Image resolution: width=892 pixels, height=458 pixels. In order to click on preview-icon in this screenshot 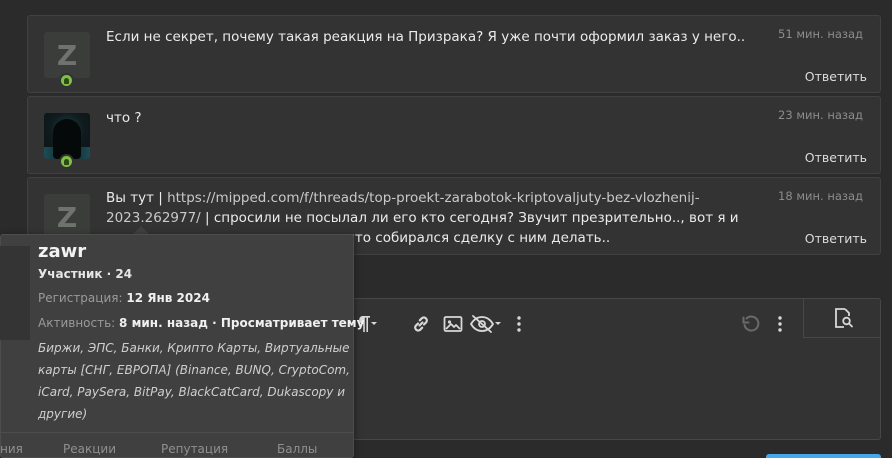, I will do `click(843, 317)`.